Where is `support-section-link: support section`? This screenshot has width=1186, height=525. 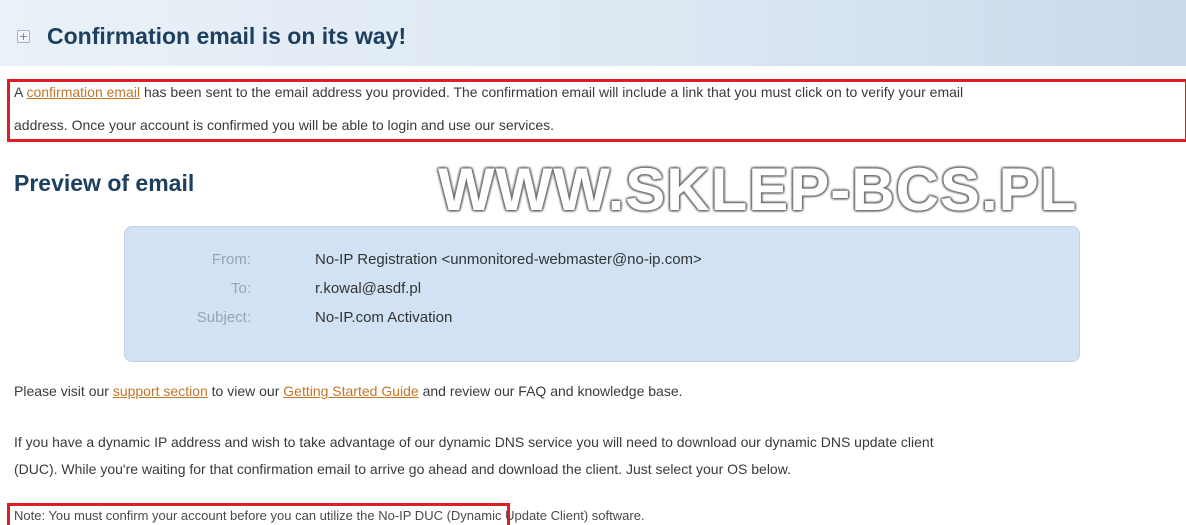
support-section-link: support section is located at coordinates (160, 391).